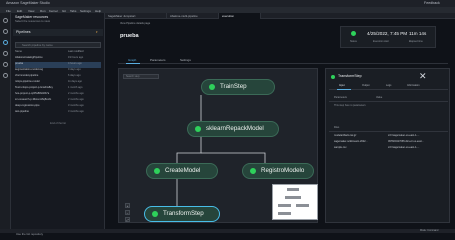 Image resolution: width=455 pixels, height=240 pixels. I want to click on menu-edit: Edit, so click(19, 11).